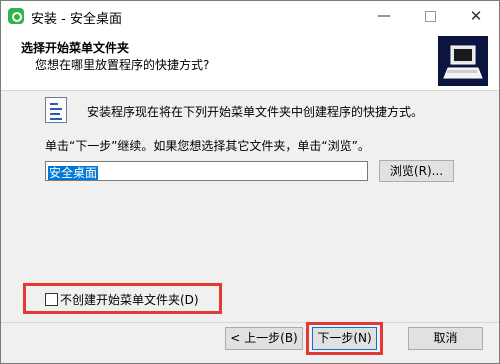  I want to click on window-title: 安装 - 安全桌面, so click(76, 19).